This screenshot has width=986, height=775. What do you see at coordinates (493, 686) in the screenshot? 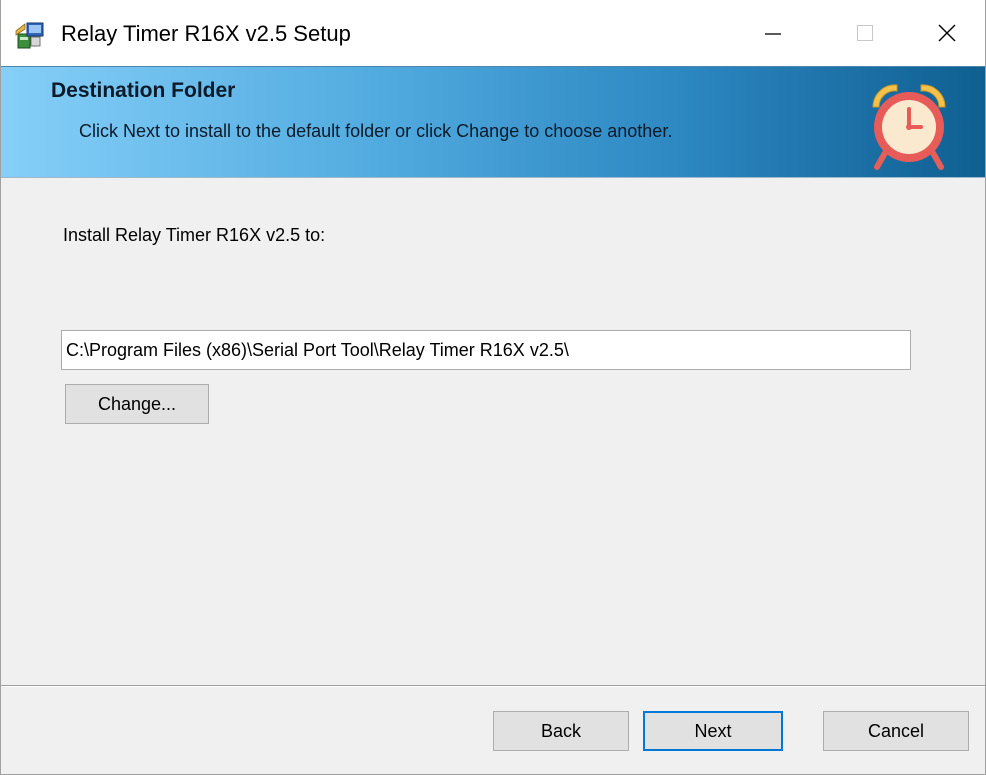
I see `footer-divider` at bounding box center [493, 686].